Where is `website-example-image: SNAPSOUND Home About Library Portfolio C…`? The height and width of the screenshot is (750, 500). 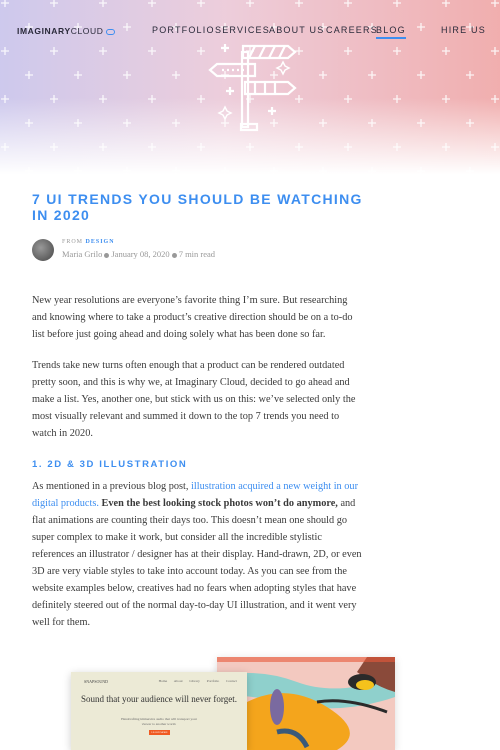
website-example-image: SNAPSOUND Home About Library Portfolio C… is located at coordinates (159, 711).